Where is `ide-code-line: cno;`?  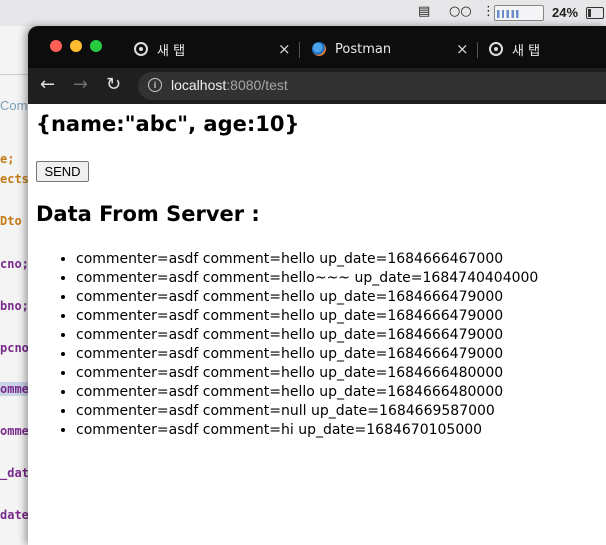 ide-code-line: cno; is located at coordinates (14, 264).